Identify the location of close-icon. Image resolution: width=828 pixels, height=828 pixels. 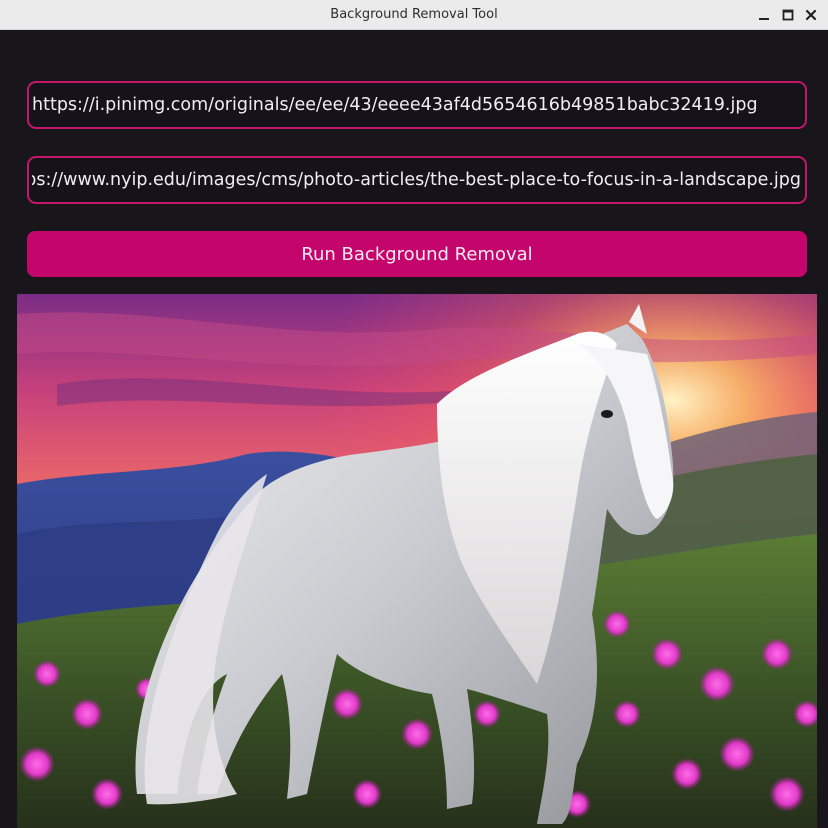
(811, 15).